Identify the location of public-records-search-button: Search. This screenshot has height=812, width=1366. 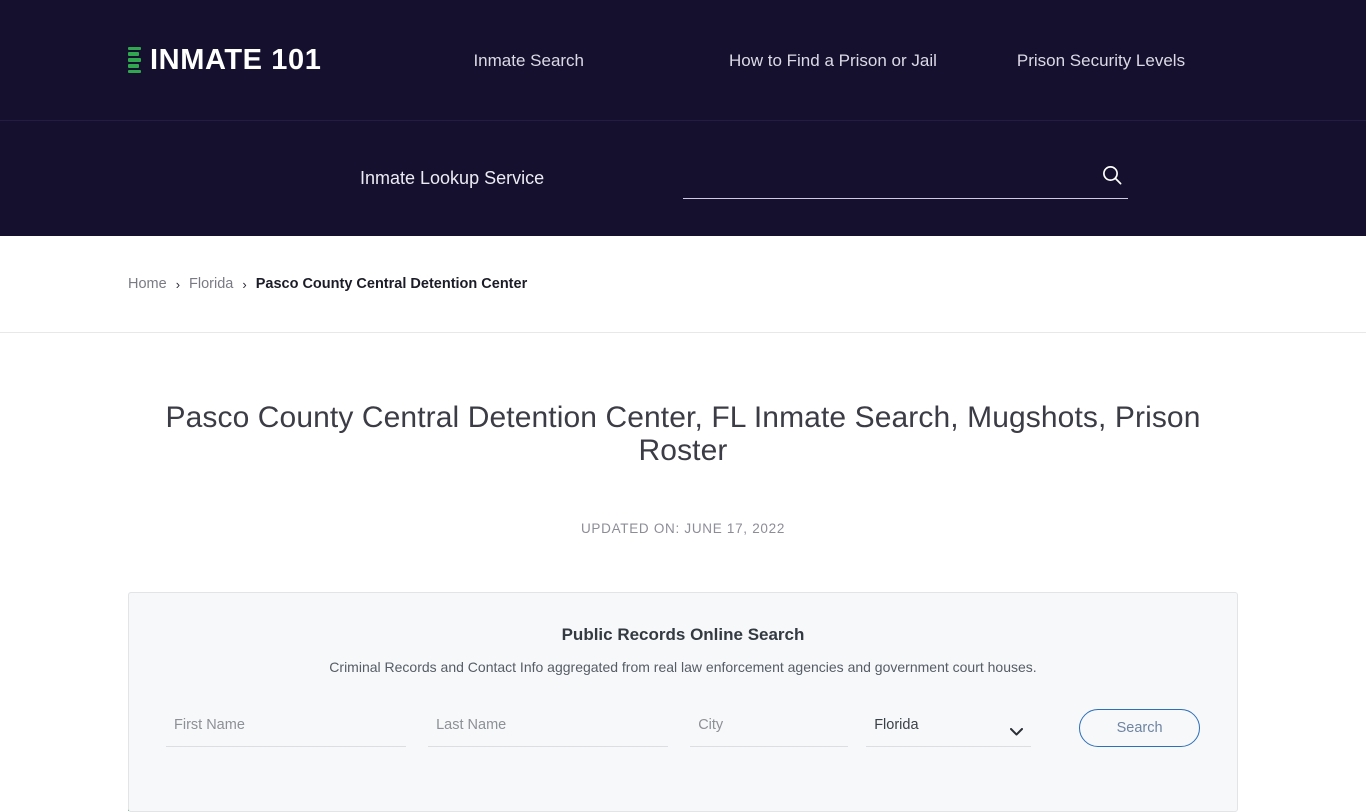
(1139, 728).